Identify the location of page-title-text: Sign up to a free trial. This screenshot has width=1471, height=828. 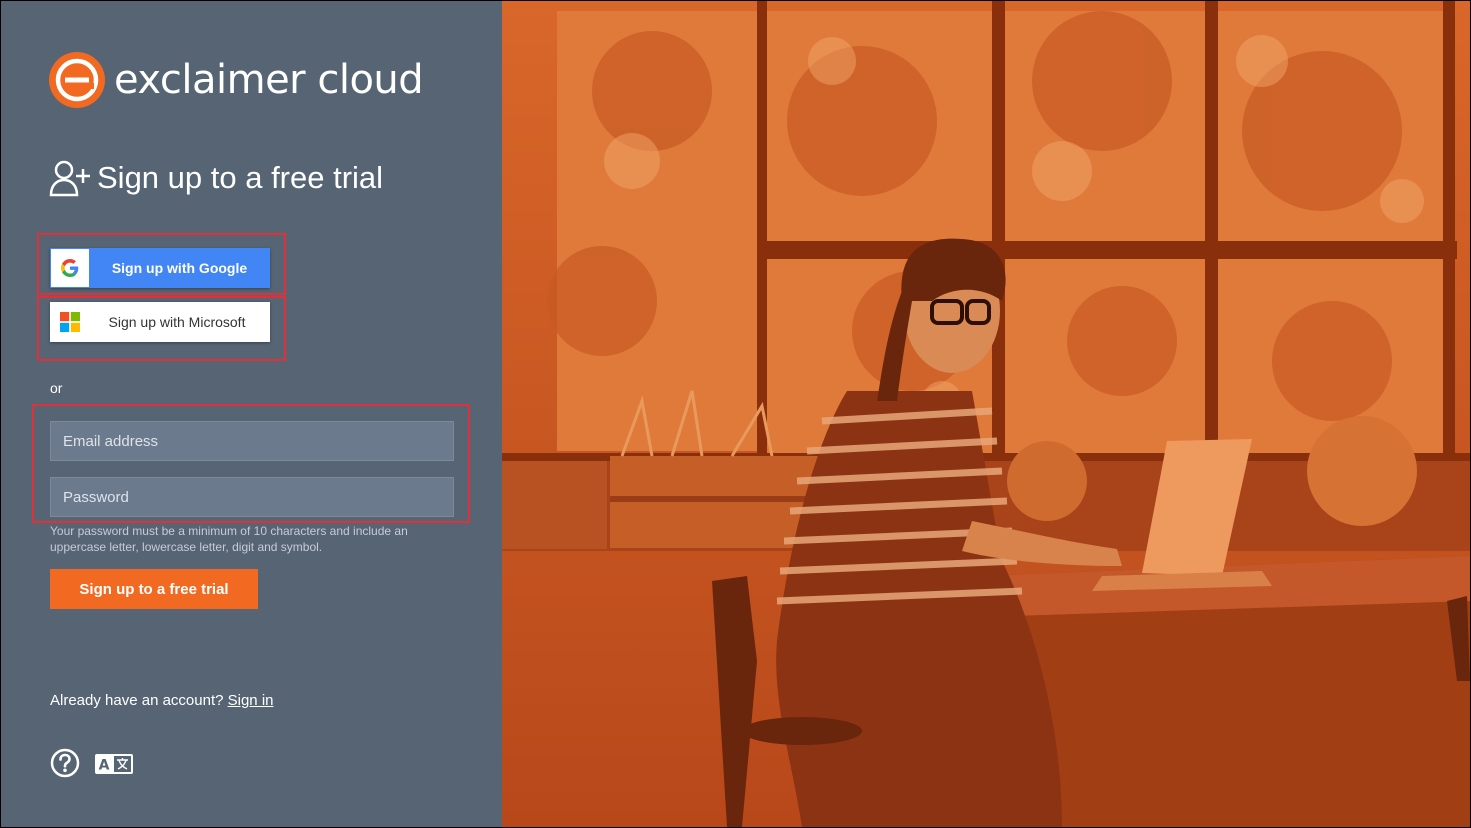
(240, 177).